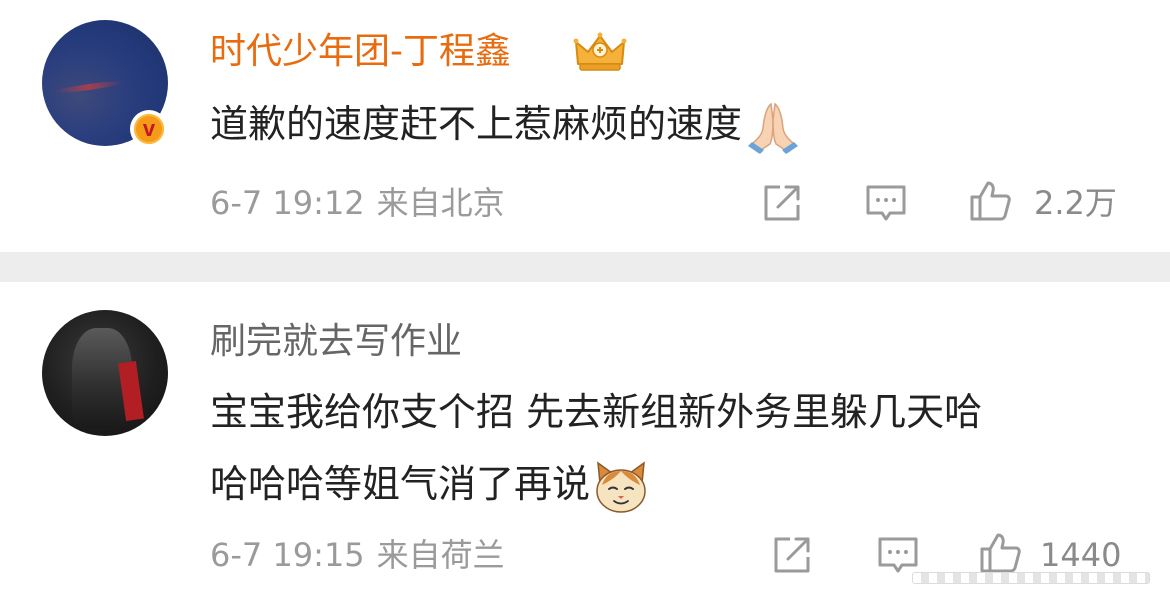 This screenshot has width=1170, height=608. Describe the element at coordinates (336, 342) in the screenshot. I see `username: 刷完就去写作业` at that location.